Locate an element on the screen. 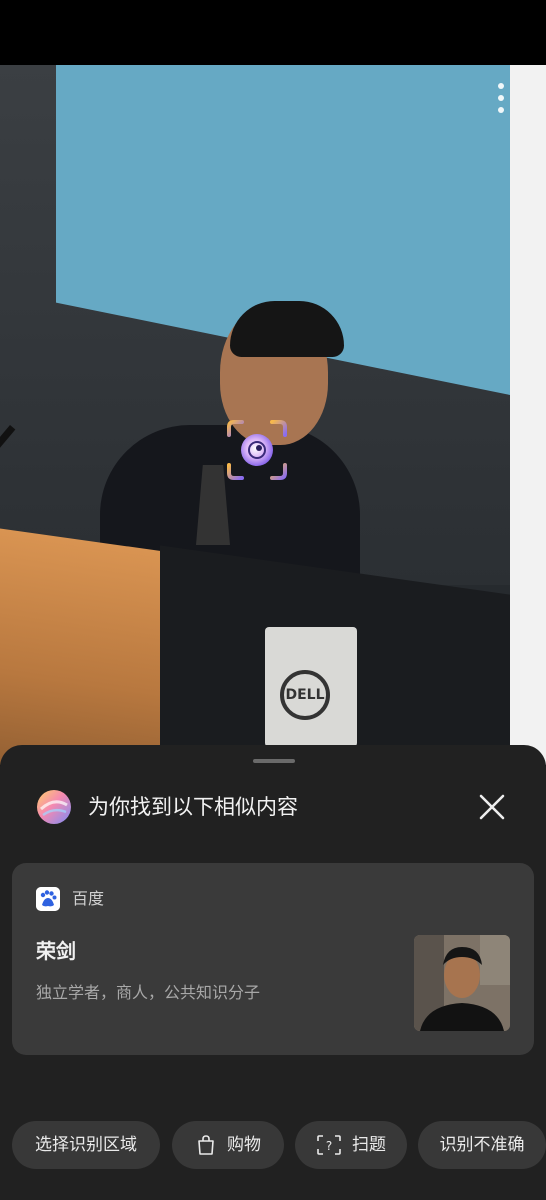  action-chips: 选择识别区域 购物 ? 扫题 识别不准确 is located at coordinates (279, 1146).